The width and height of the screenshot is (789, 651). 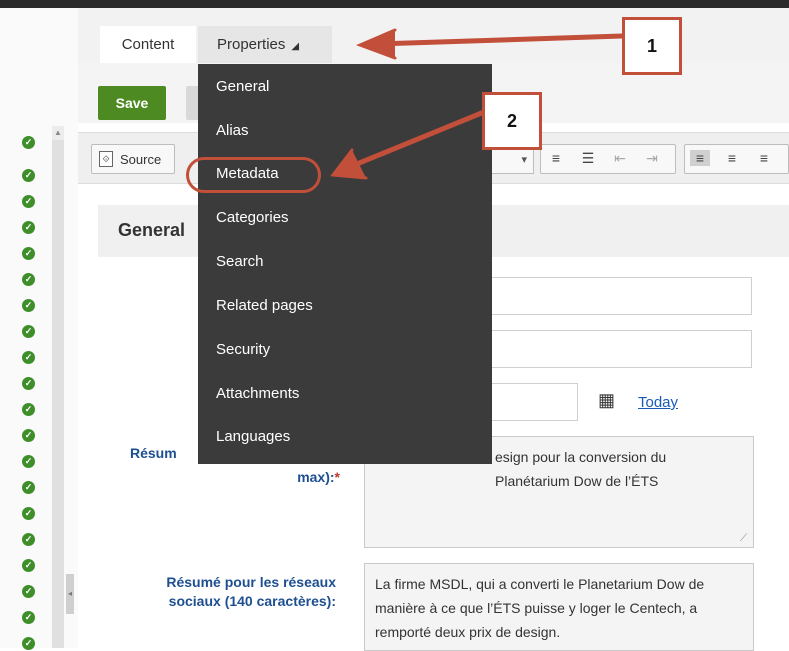 I want to click on callout-step-2: 2, so click(x=512, y=121).